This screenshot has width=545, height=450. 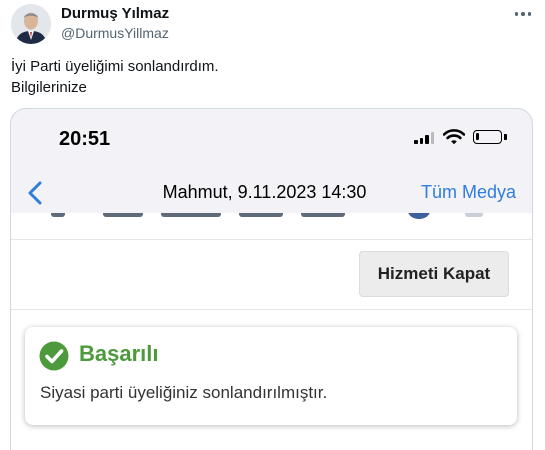 I want to click on tweet-text-line: Bilgilerinize, so click(x=49, y=87).